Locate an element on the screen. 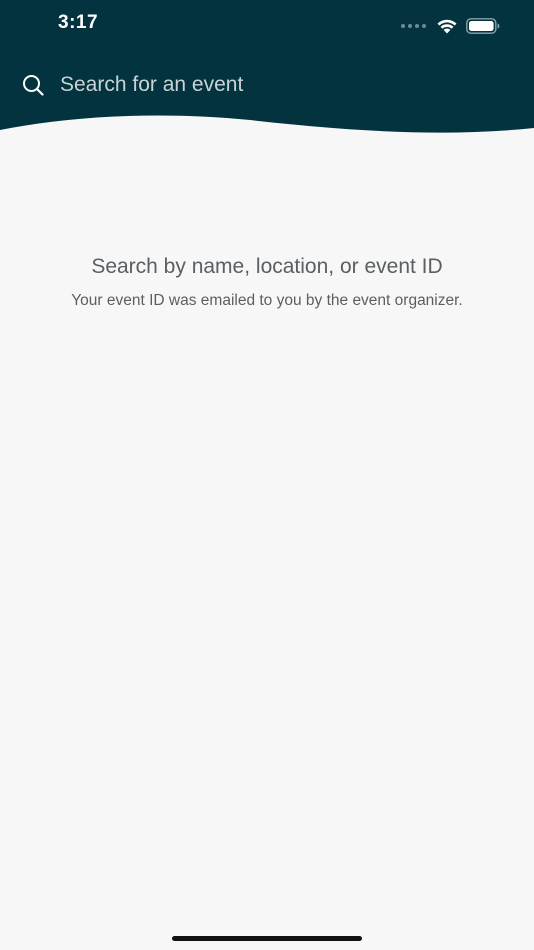 Image resolution: width=534 pixels, height=950 pixels. status-indicators is located at coordinates (450, 26).